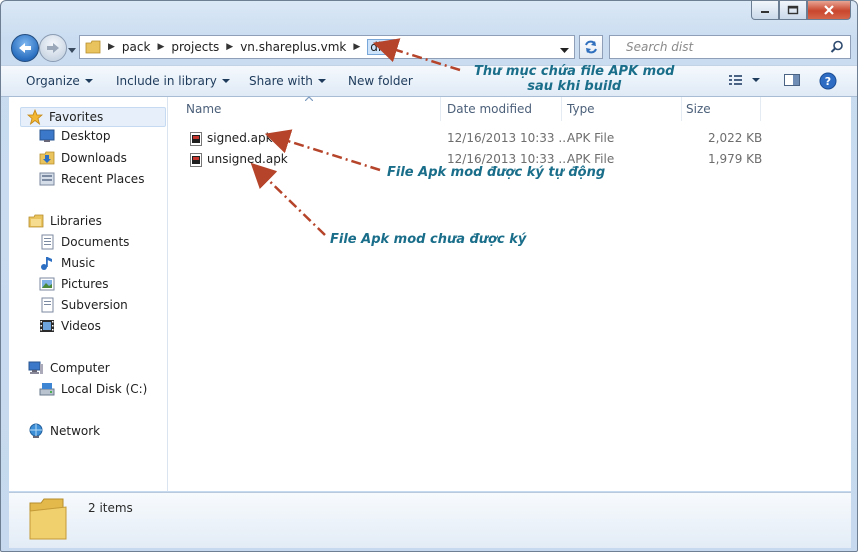 The height and width of the screenshot is (552, 858). I want to click on help-button: ?, so click(828, 82).